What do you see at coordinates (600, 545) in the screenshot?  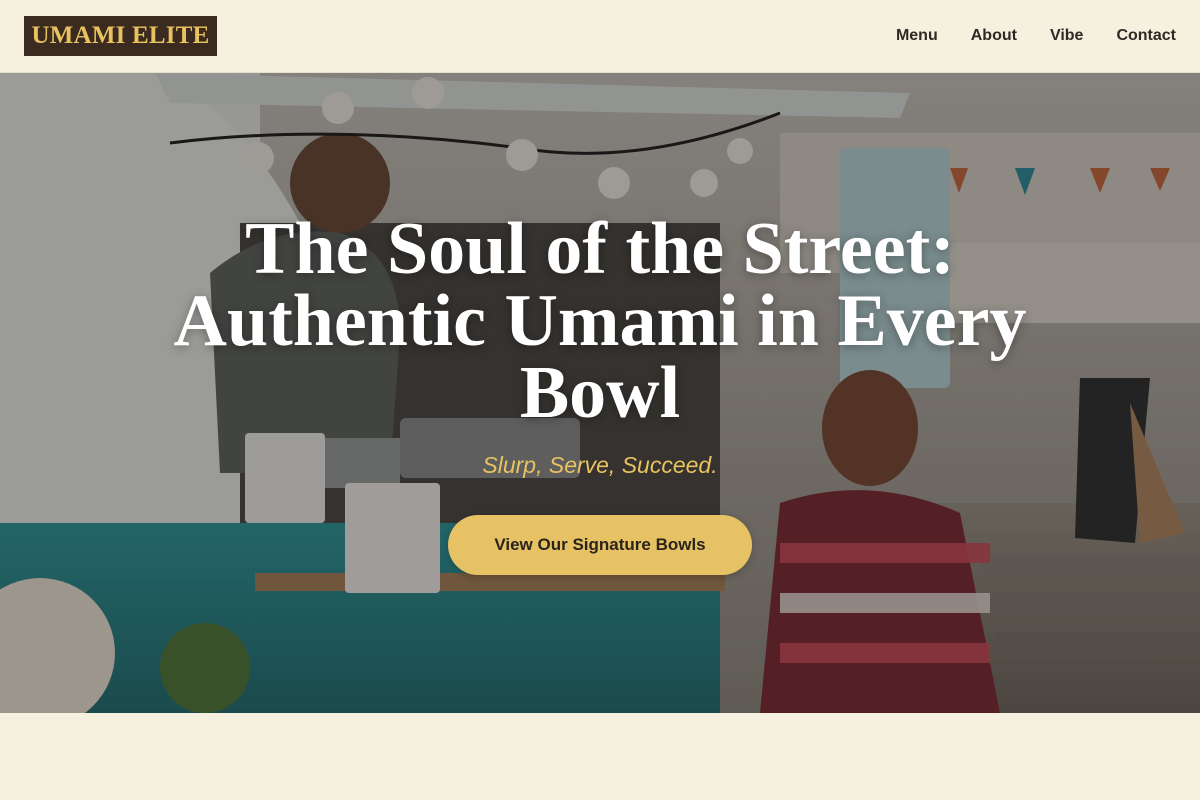 I see `view-signature-bowls-button: View Our Signature Bowls` at bounding box center [600, 545].